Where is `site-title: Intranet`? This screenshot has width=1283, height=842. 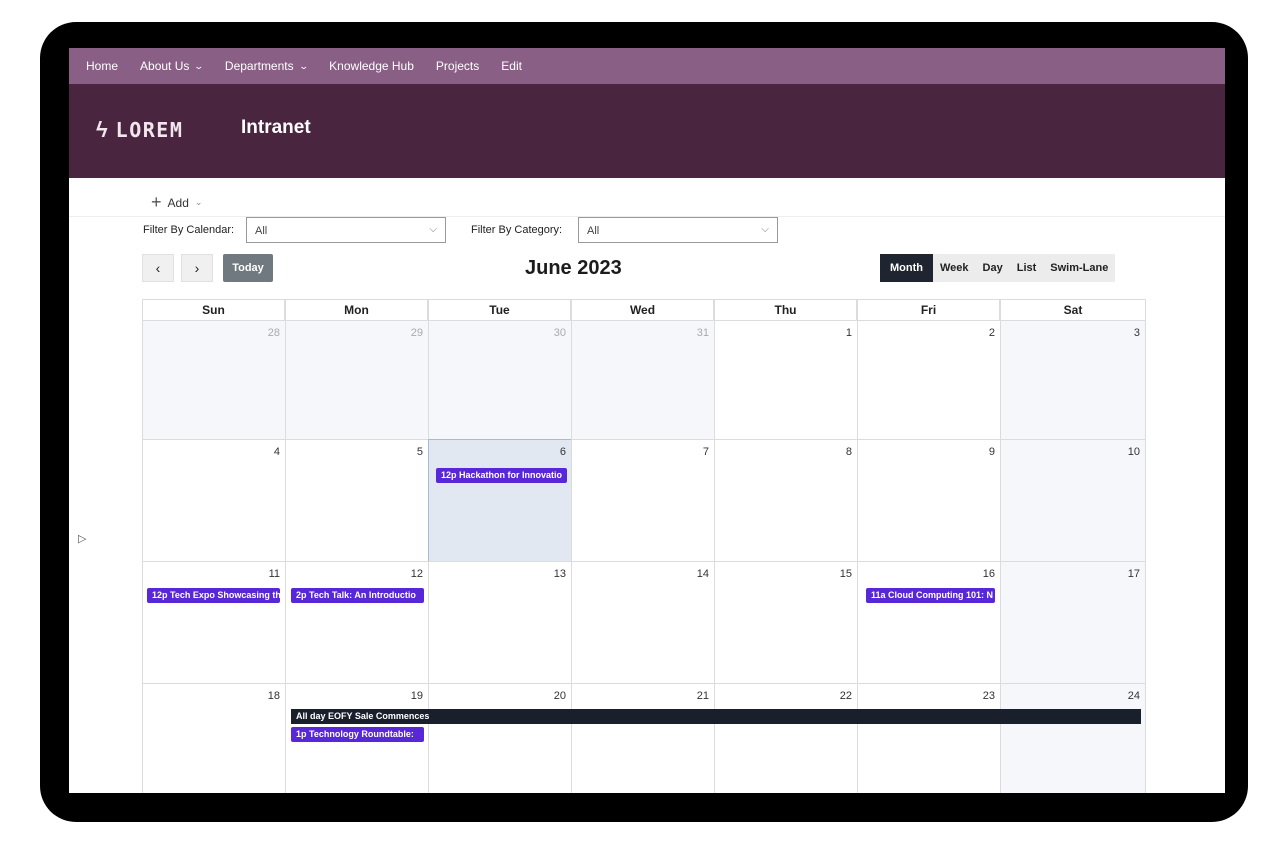
site-title: Intranet is located at coordinates (276, 127).